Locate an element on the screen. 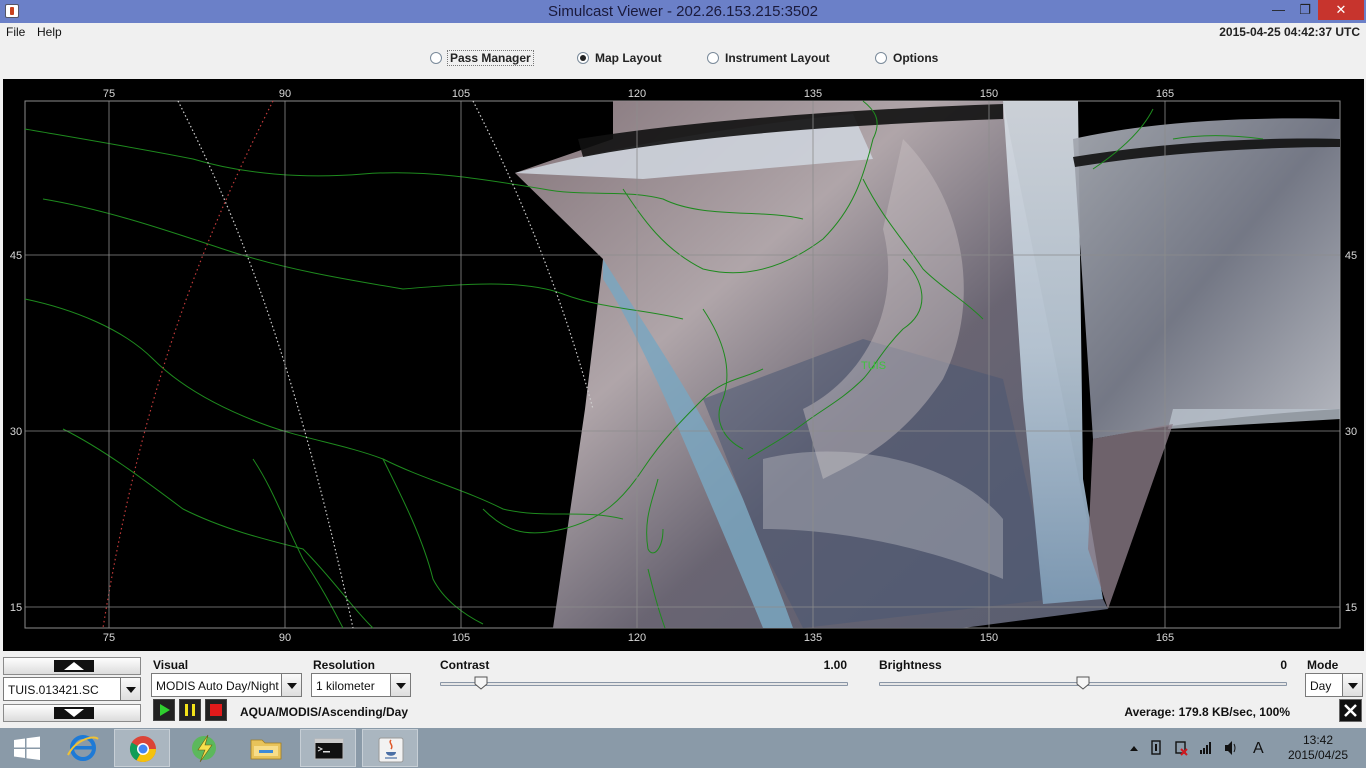 This screenshot has width=1366, height=768. windows-logo-icon is located at coordinates (27, 748).